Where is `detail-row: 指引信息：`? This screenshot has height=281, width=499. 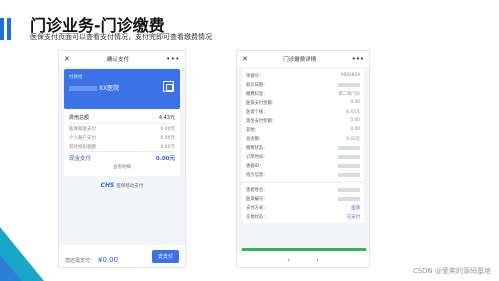 detail-row: 指引信息： is located at coordinates (303, 174).